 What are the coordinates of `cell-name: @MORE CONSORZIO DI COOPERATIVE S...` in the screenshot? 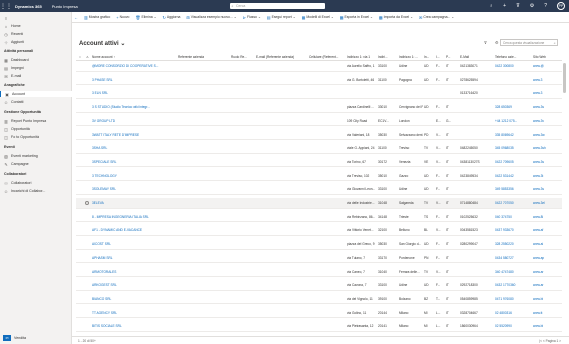 It's located at (134, 66).